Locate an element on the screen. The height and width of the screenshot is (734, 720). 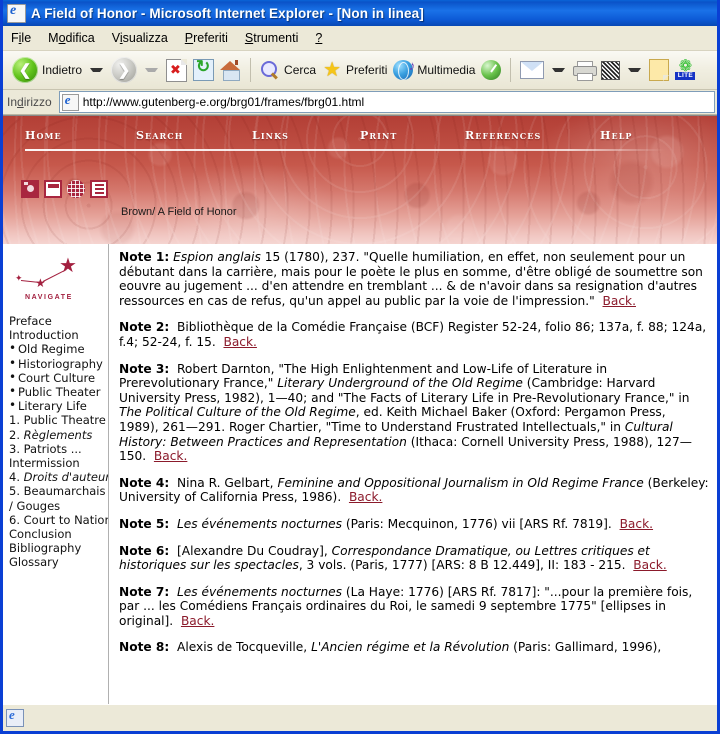
sidebar-item-court-culture: Court Culture is located at coordinates (58, 377).